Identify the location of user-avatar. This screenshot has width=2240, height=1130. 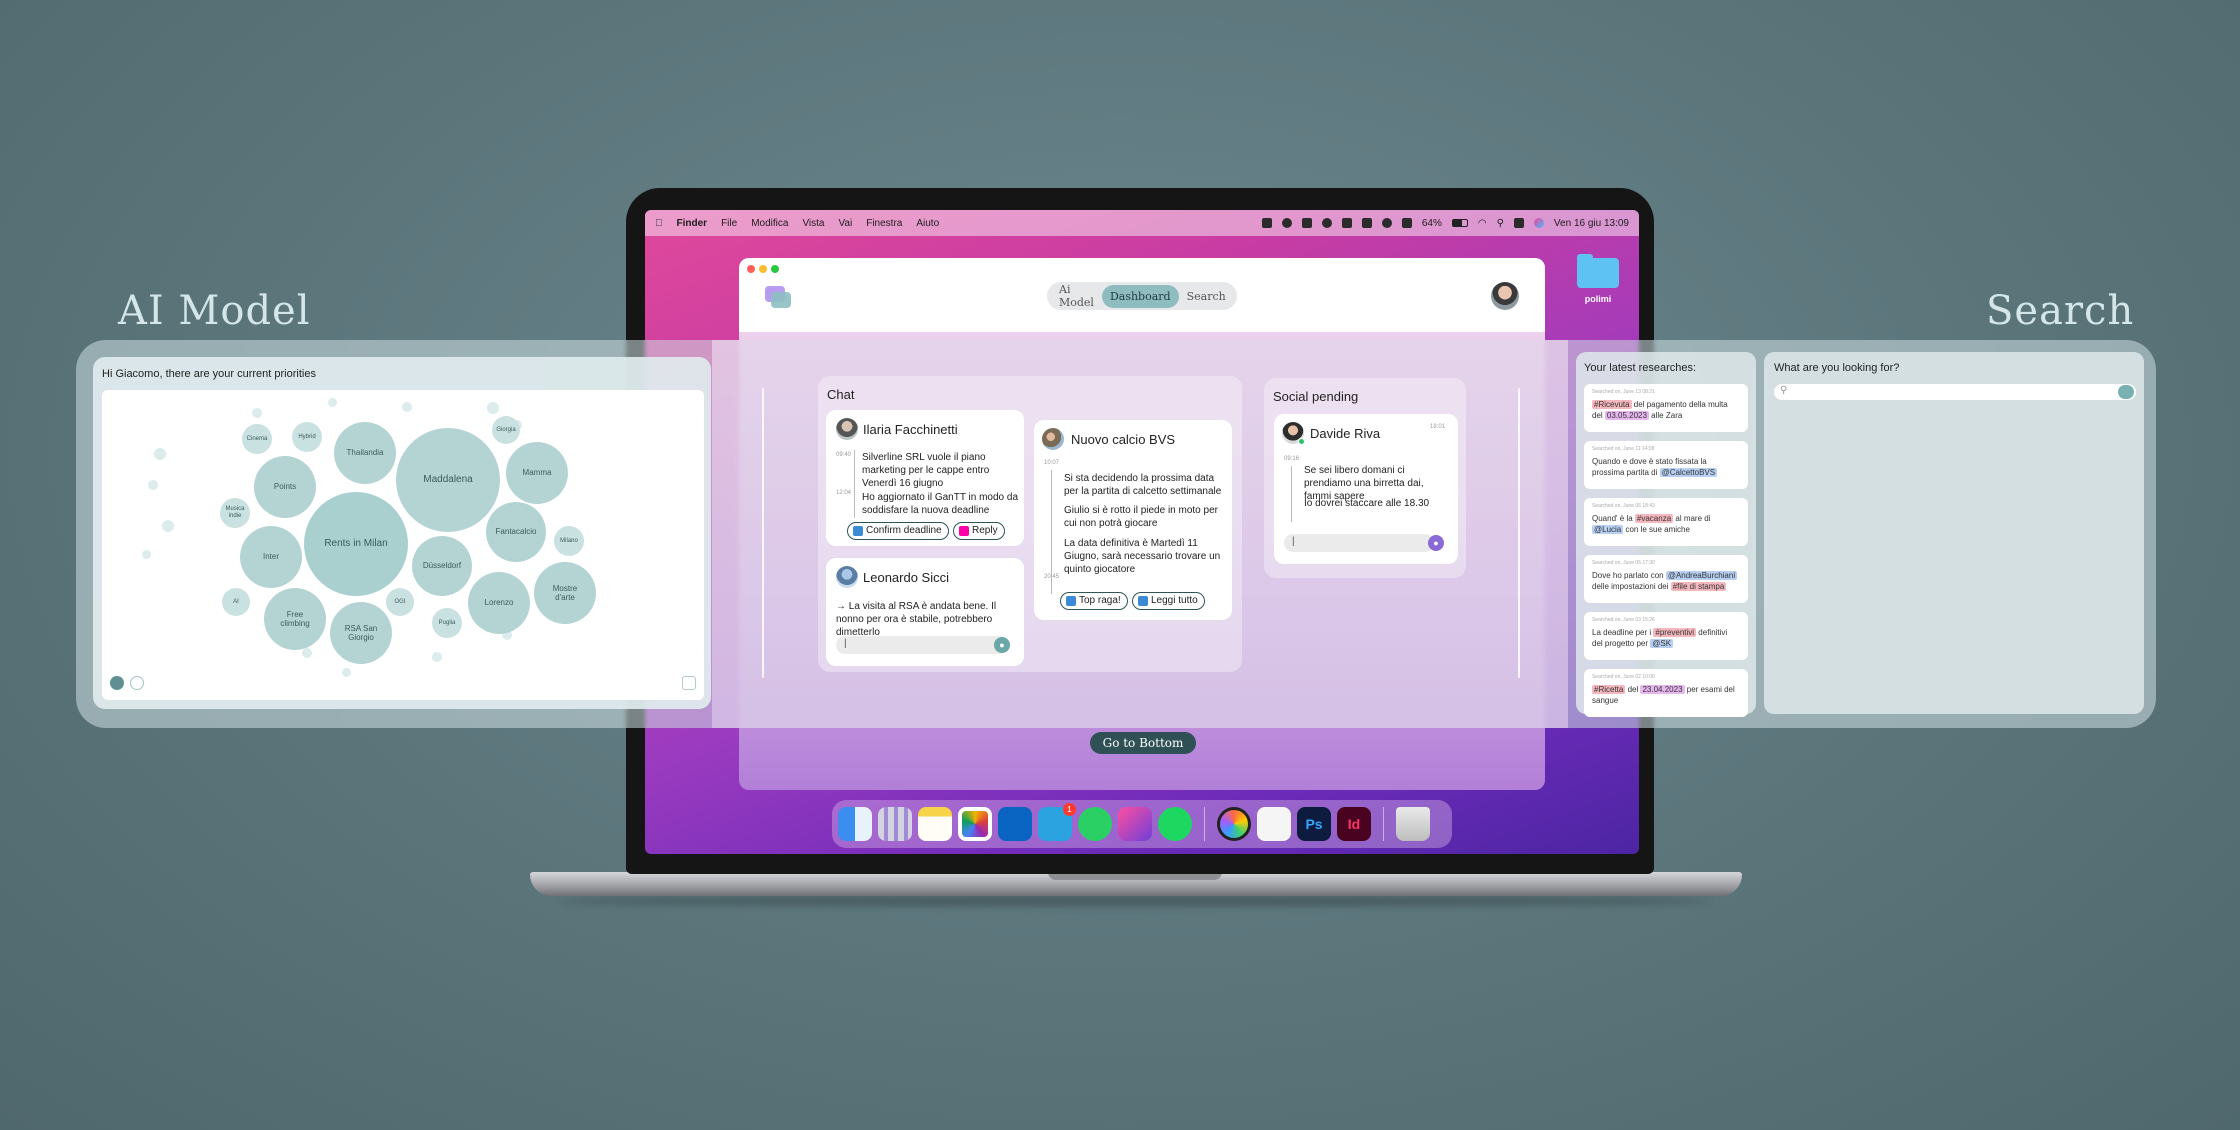
(1505, 296).